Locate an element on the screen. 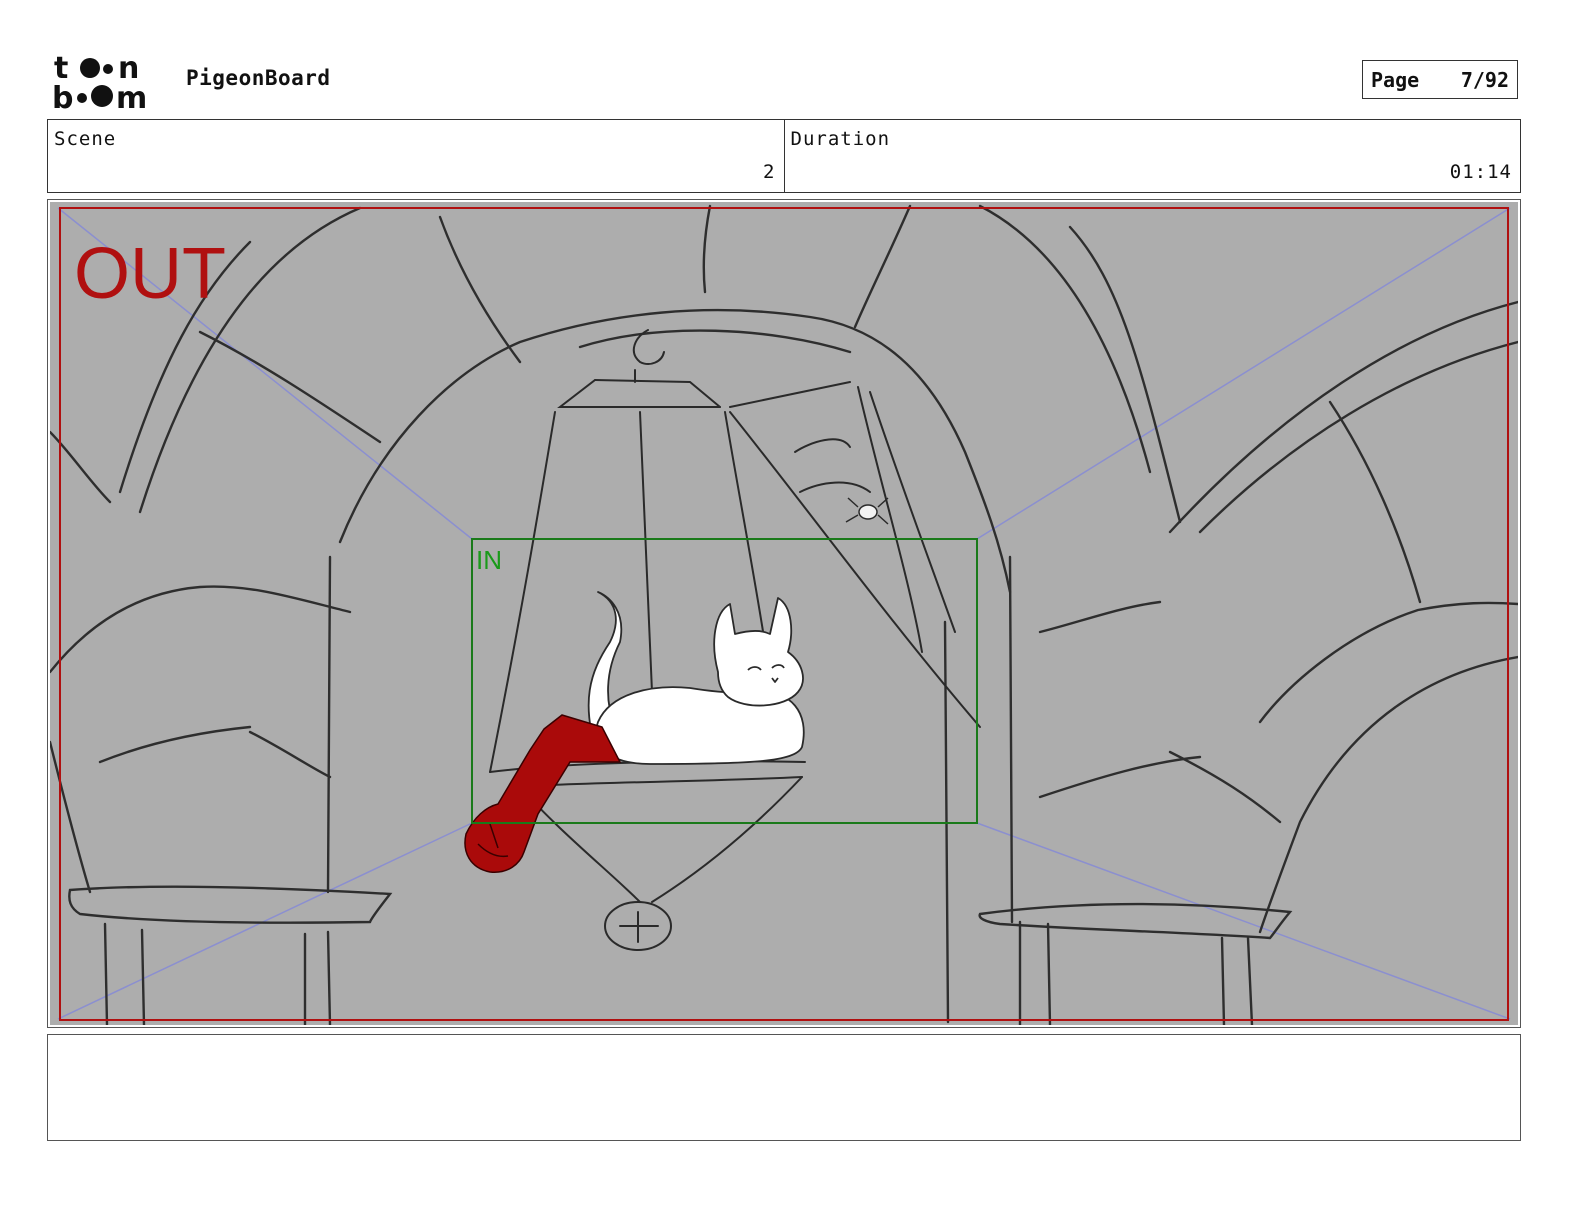 The width and height of the screenshot is (1584, 1224). page-indicator: Page 7/92 is located at coordinates (1440, 79).